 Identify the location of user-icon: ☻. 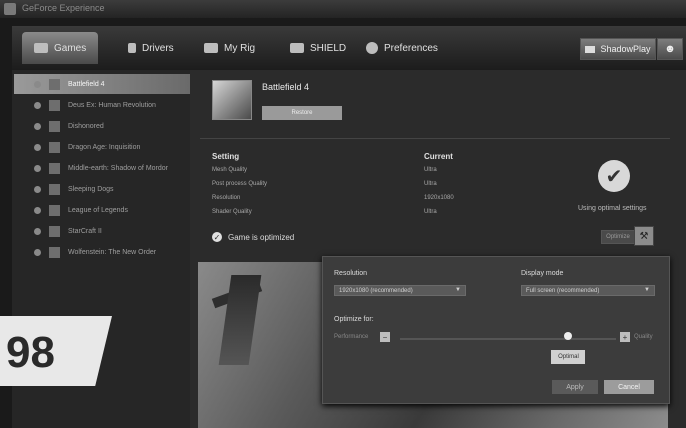
(670, 49).